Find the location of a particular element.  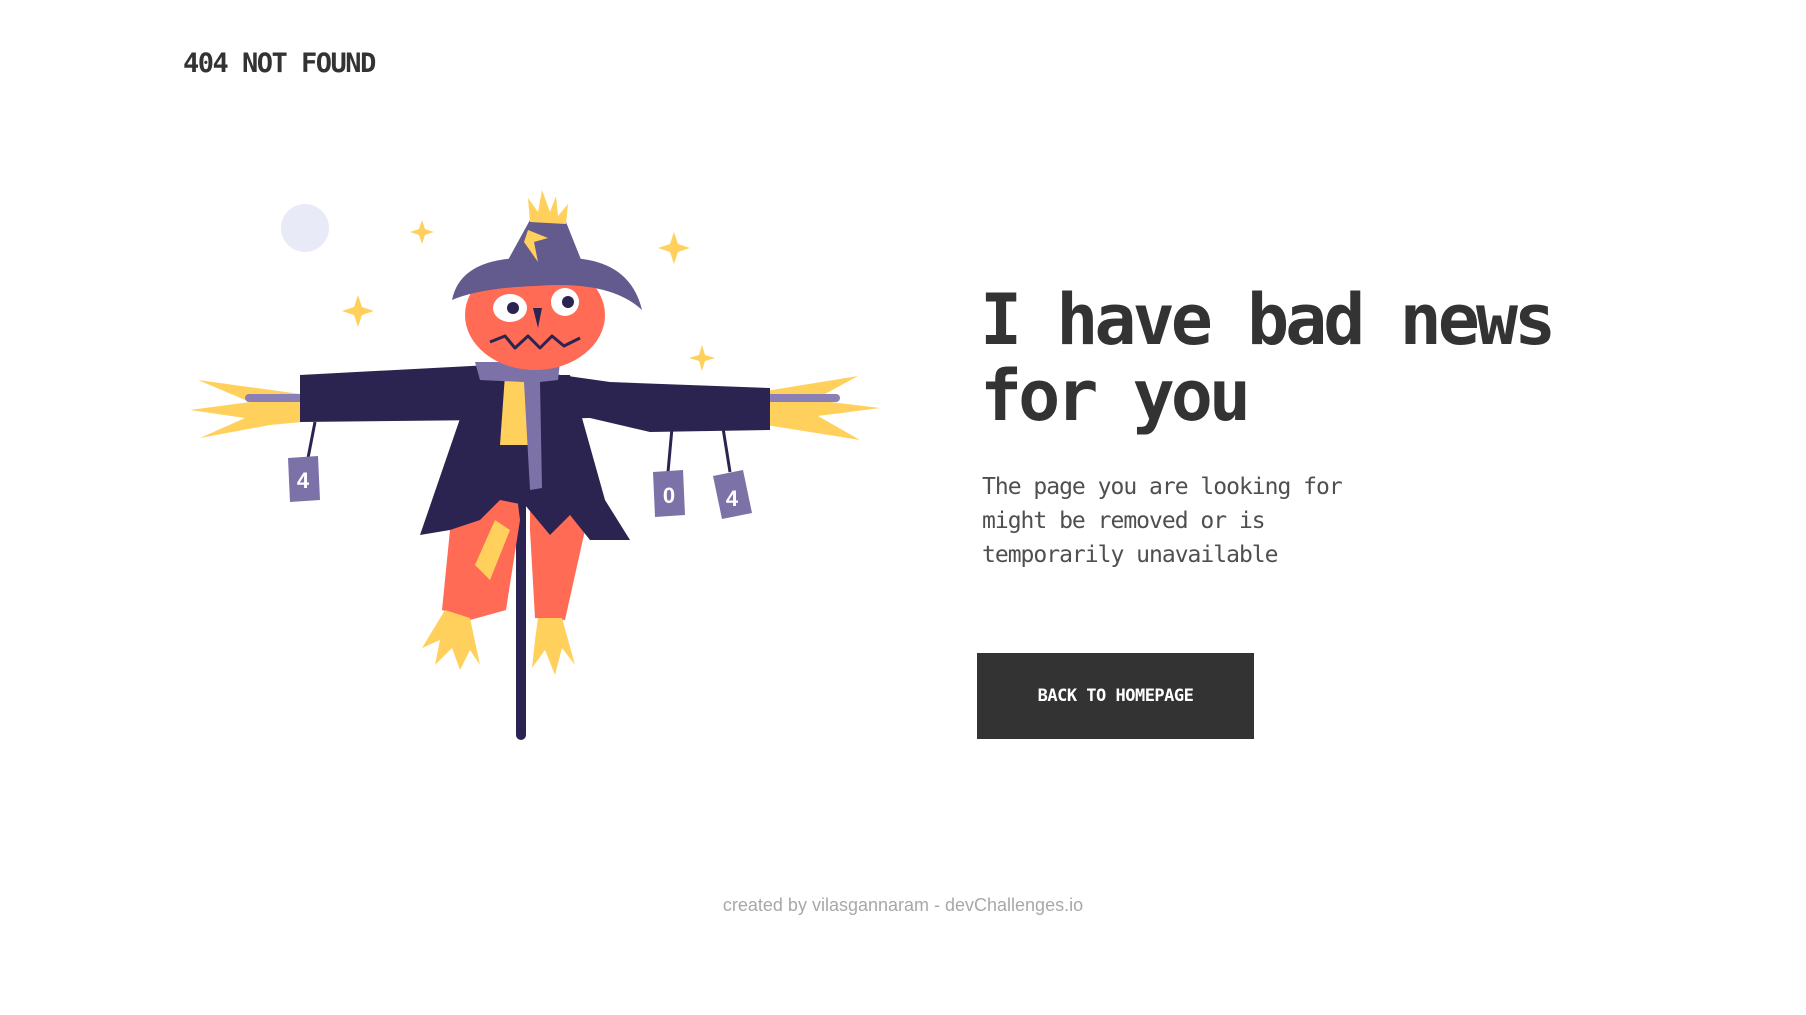

can-label-middle: 0 is located at coordinates (669, 495).